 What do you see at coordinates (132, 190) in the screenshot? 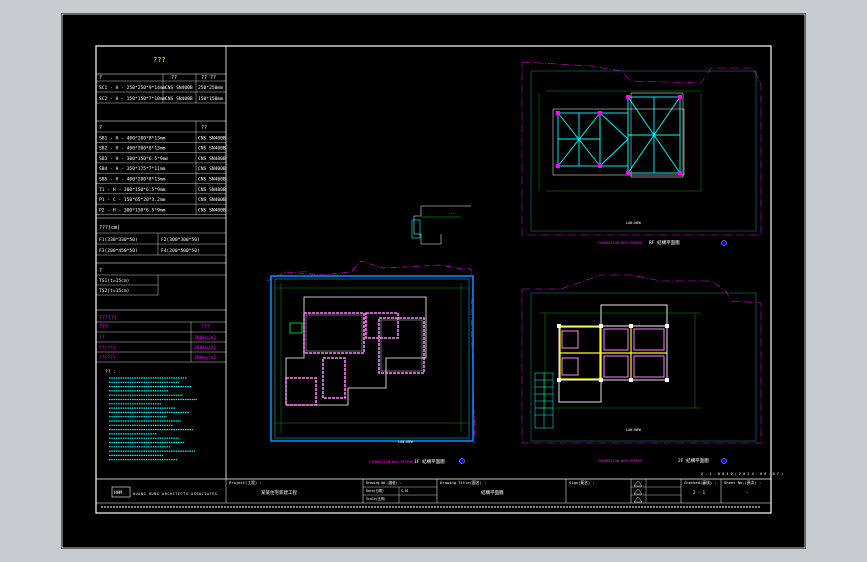
I see `beam-table-cell: T1 - H - 300*150*6.5*9mm` at bounding box center [132, 190].